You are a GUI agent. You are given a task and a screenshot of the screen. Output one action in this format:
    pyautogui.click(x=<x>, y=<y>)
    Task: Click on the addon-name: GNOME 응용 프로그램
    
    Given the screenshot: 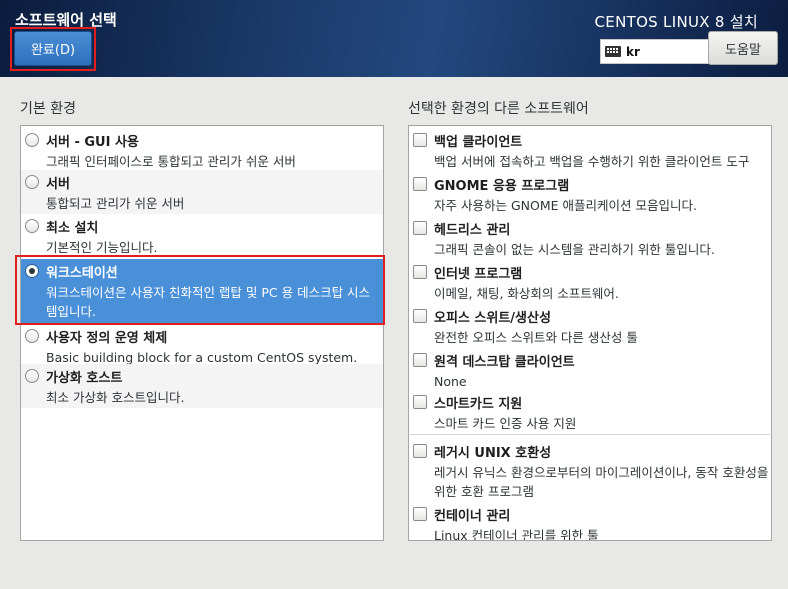 What is the action you would take?
    pyautogui.click(x=502, y=186)
    